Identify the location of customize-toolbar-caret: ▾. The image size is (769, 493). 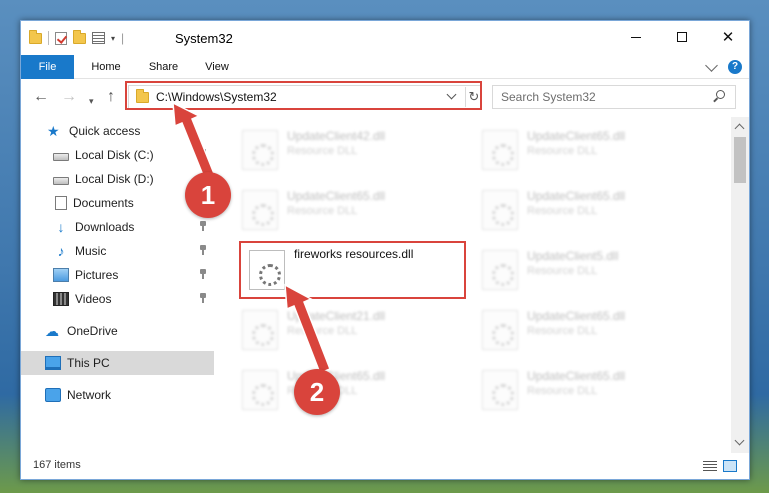
(113, 38).